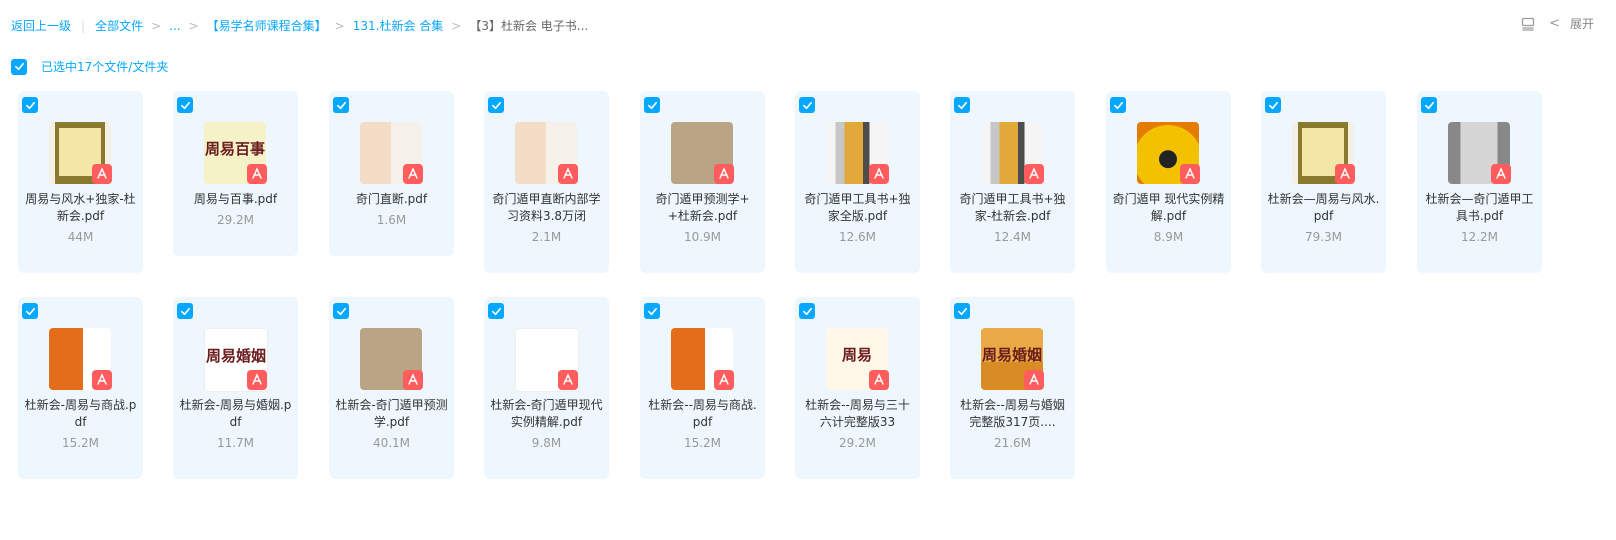 The image size is (1616, 540). I want to click on file-name: 杜新会—周易与风水.pdf, so click(1323, 207).